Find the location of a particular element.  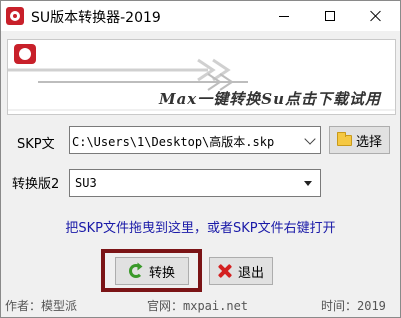

close-icon is located at coordinates (376, 16).